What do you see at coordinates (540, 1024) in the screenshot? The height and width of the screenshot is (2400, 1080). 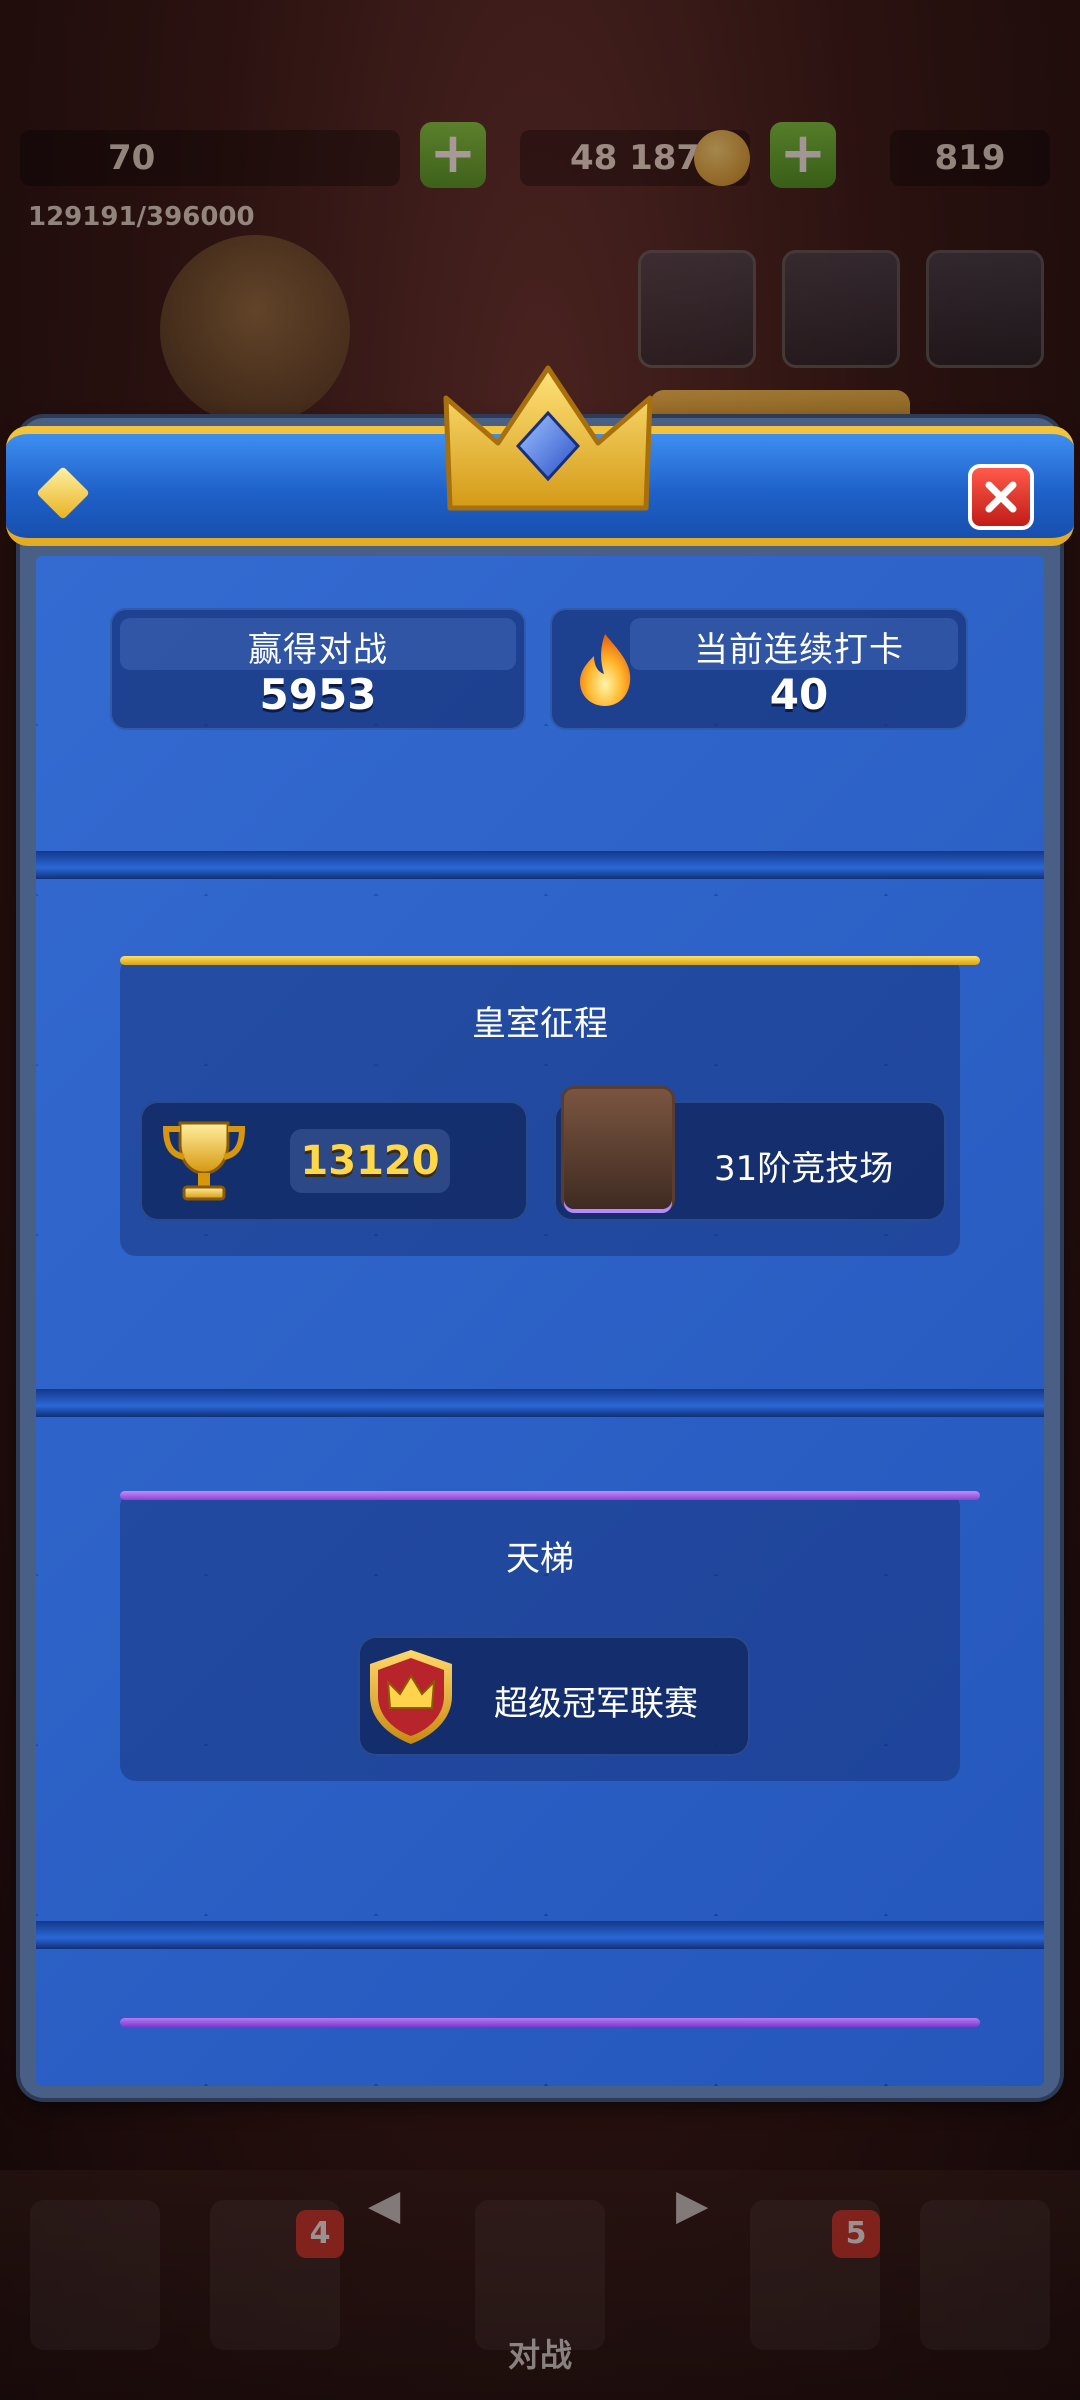 I see `royal-journey-title: 皇室征程` at bounding box center [540, 1024].